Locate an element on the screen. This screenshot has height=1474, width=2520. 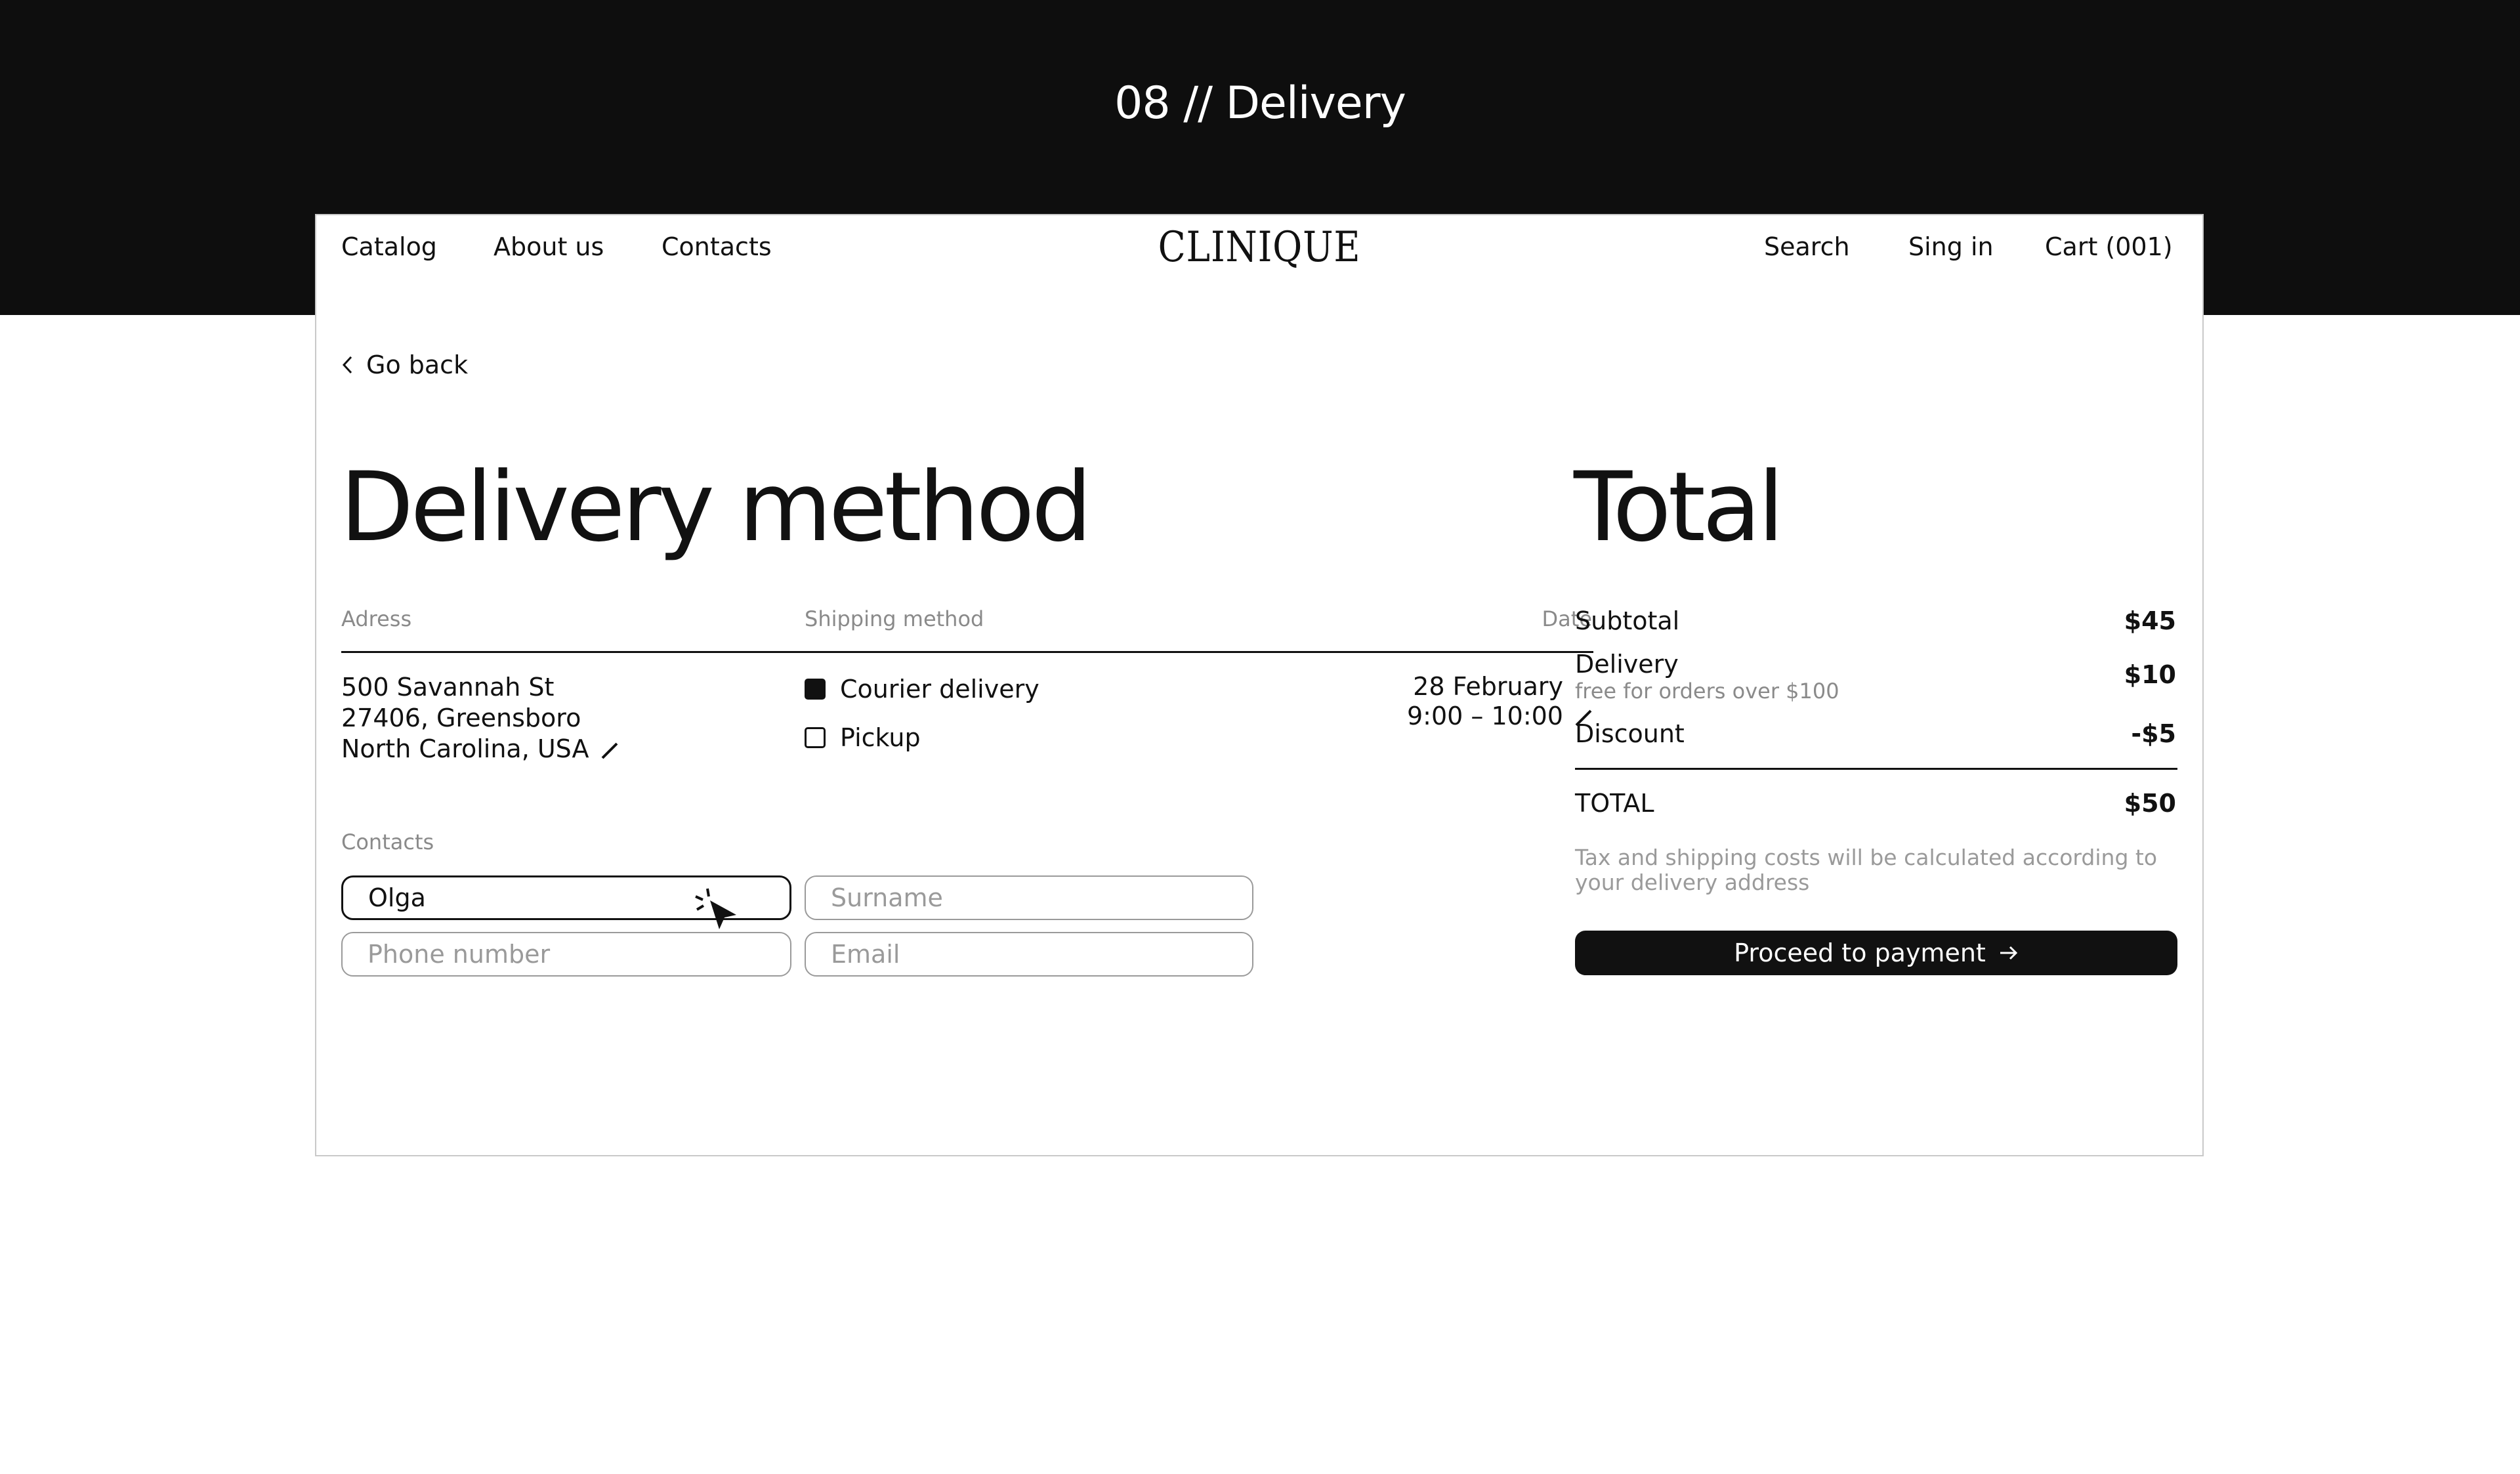
contacts-label: Contacts is located at coordinates (387, 842).